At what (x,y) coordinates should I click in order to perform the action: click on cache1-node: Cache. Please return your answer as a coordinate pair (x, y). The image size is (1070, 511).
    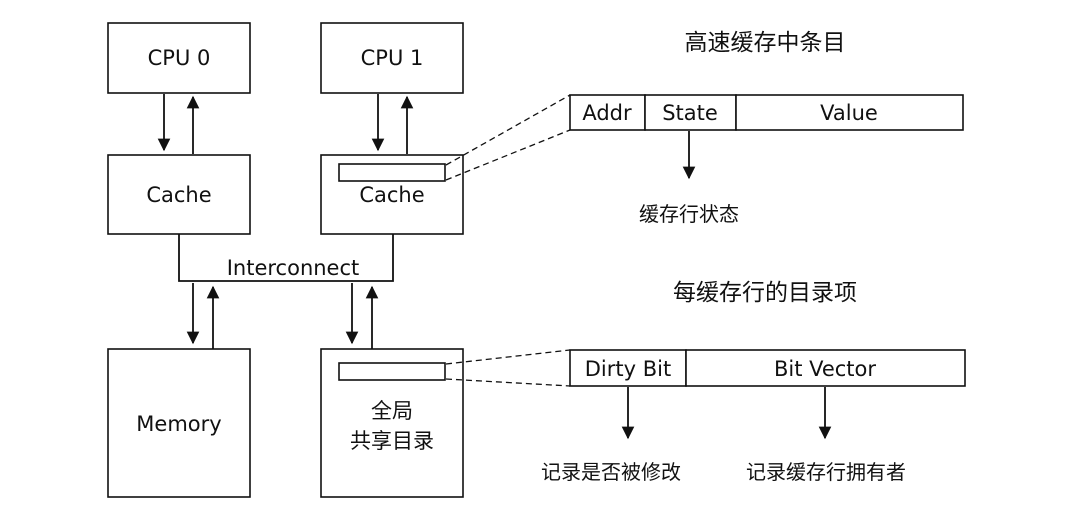
    Looking at the image, I should click on (392, 194).